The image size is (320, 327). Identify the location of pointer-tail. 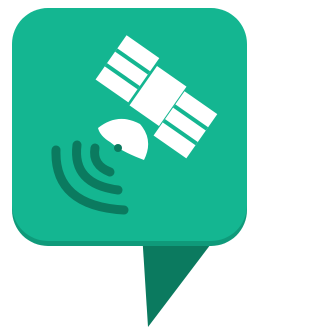
(181, 279).